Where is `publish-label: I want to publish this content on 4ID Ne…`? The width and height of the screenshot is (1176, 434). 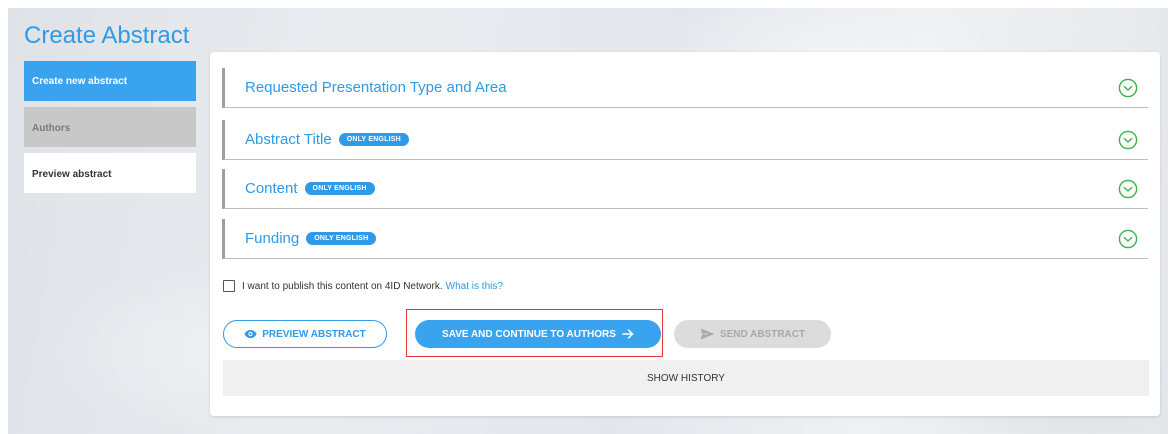 publish-label: I want to publish this content on 4ID Ne… is located at coordinates (342, 286).